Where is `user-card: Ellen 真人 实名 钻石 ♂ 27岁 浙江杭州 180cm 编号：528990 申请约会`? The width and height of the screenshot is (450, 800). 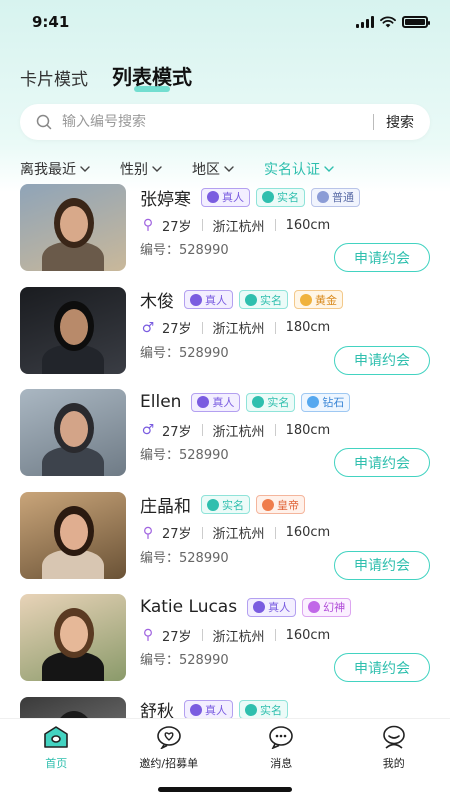 user-card: Ellen 真人 实名 钻石 ♂ 27岁 浙江杭州 180cm 编号：528990 申请约会 is located at coordinates (225, 440).